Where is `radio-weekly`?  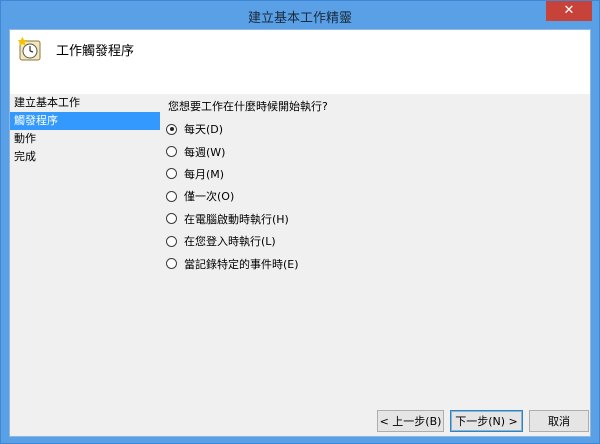
radio-weekly is located at coordinates (171, 152).